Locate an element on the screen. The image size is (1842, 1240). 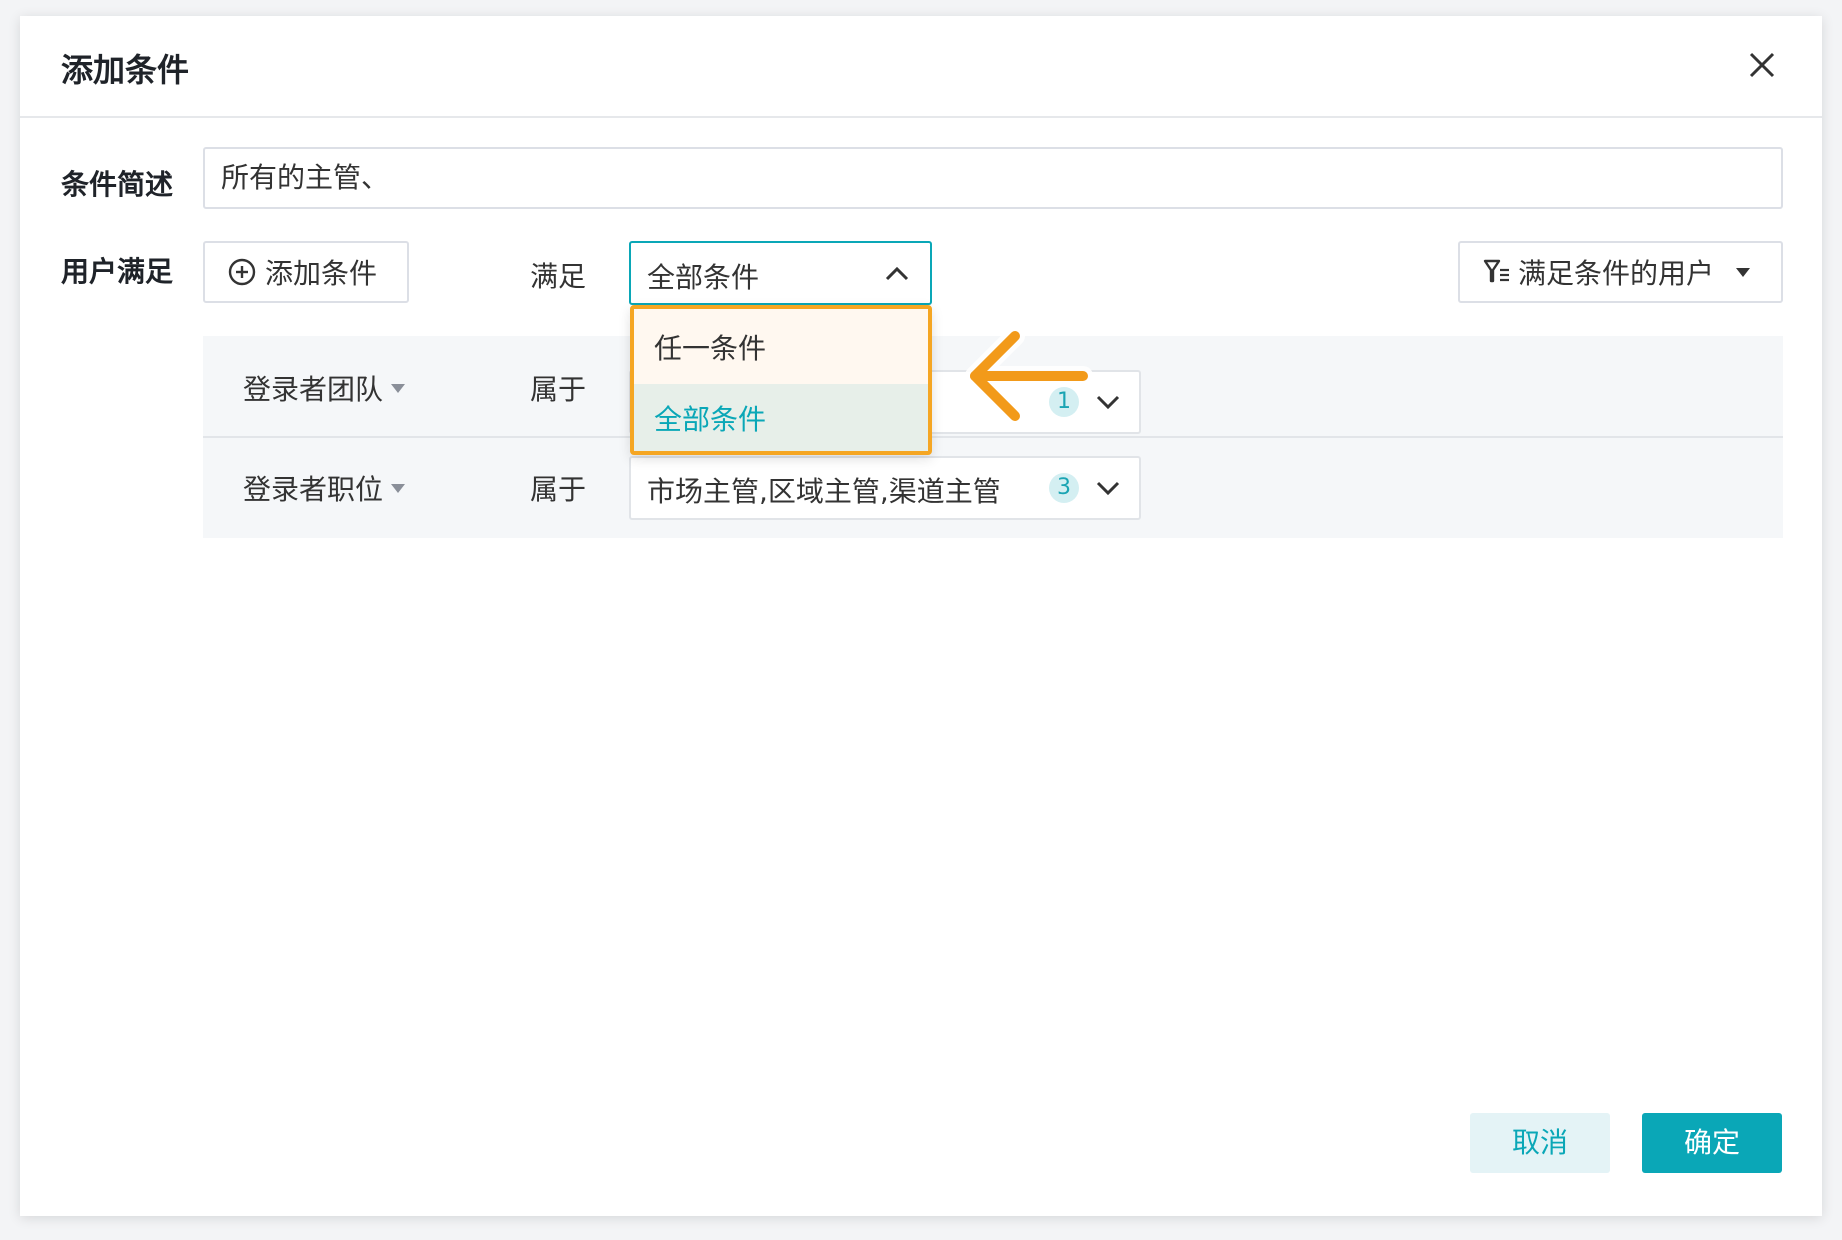
plus-circle-icon is located at coordinates (242, 272).